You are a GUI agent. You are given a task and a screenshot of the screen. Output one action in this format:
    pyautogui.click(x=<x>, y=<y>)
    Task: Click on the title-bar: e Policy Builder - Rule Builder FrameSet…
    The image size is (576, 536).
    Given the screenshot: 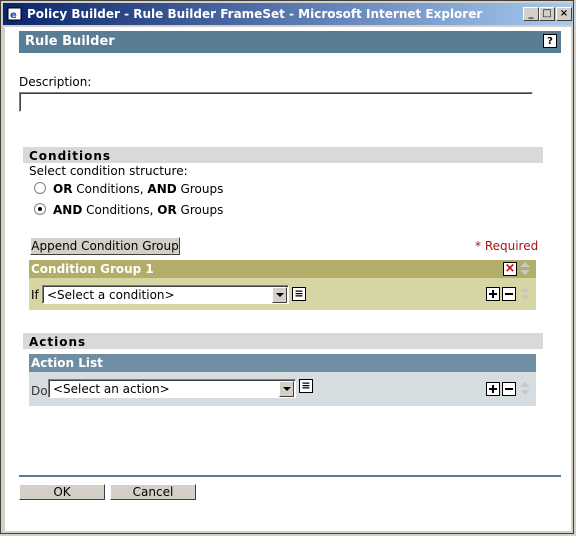 What is the action you would take?
    pyautogui.click(x=288, y=14)
    